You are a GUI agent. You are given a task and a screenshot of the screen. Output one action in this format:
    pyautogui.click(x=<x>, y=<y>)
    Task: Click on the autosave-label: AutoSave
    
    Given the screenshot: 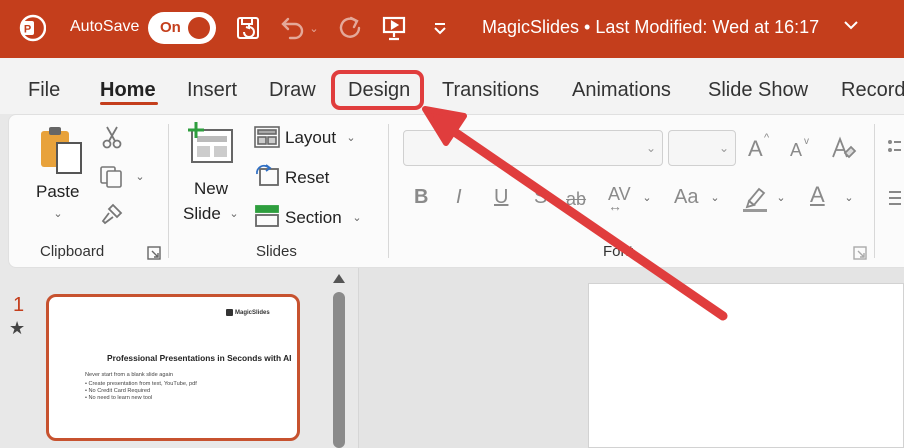 What is the action you would take?
    pyautogui.click(x=105, y=26)
    